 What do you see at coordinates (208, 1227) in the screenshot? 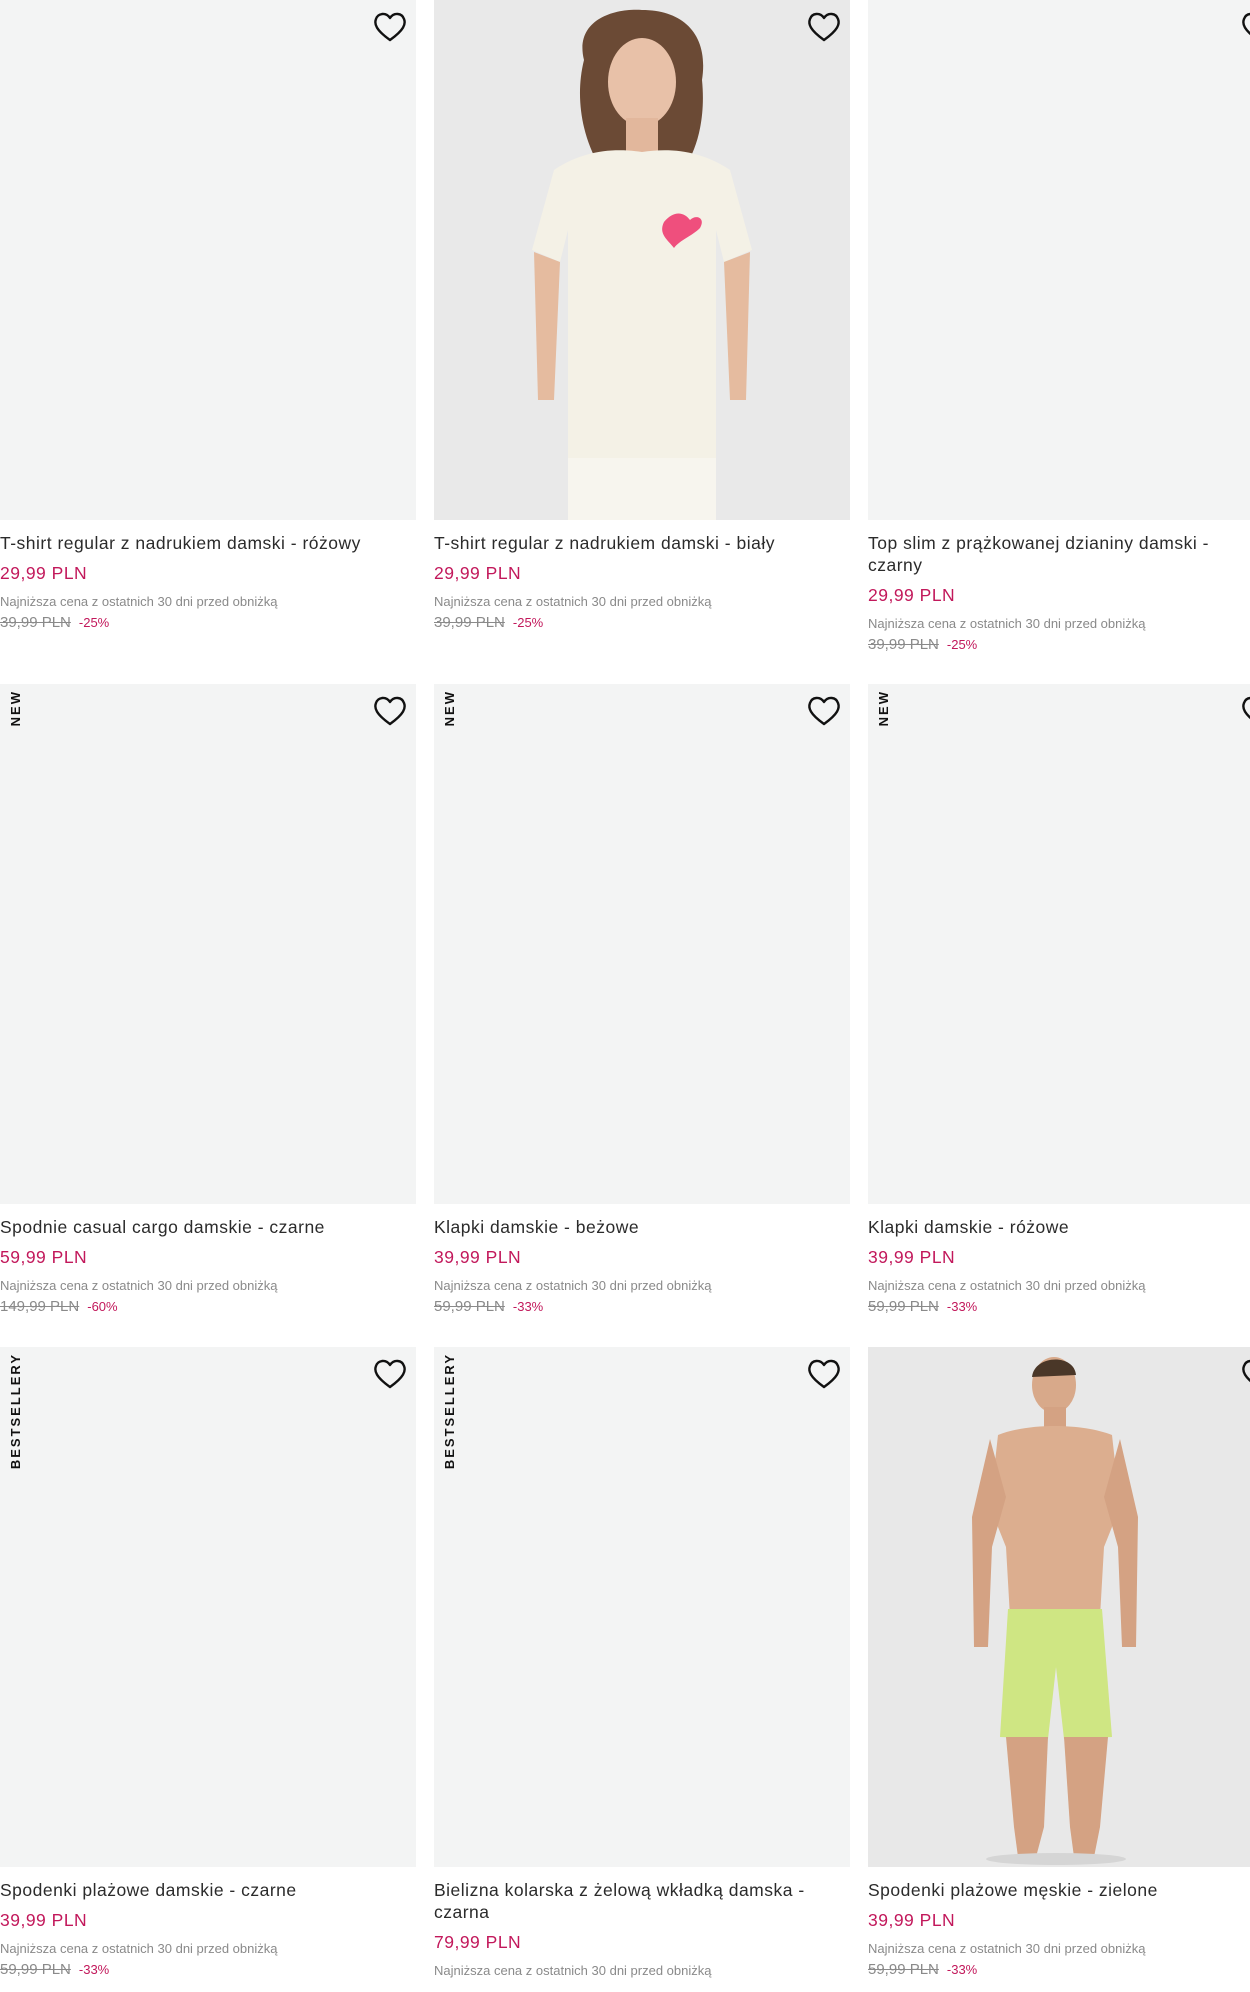
I see `product-title: Spodnie casual cargo damskie - czarne` at bounding box center [208, 1227].